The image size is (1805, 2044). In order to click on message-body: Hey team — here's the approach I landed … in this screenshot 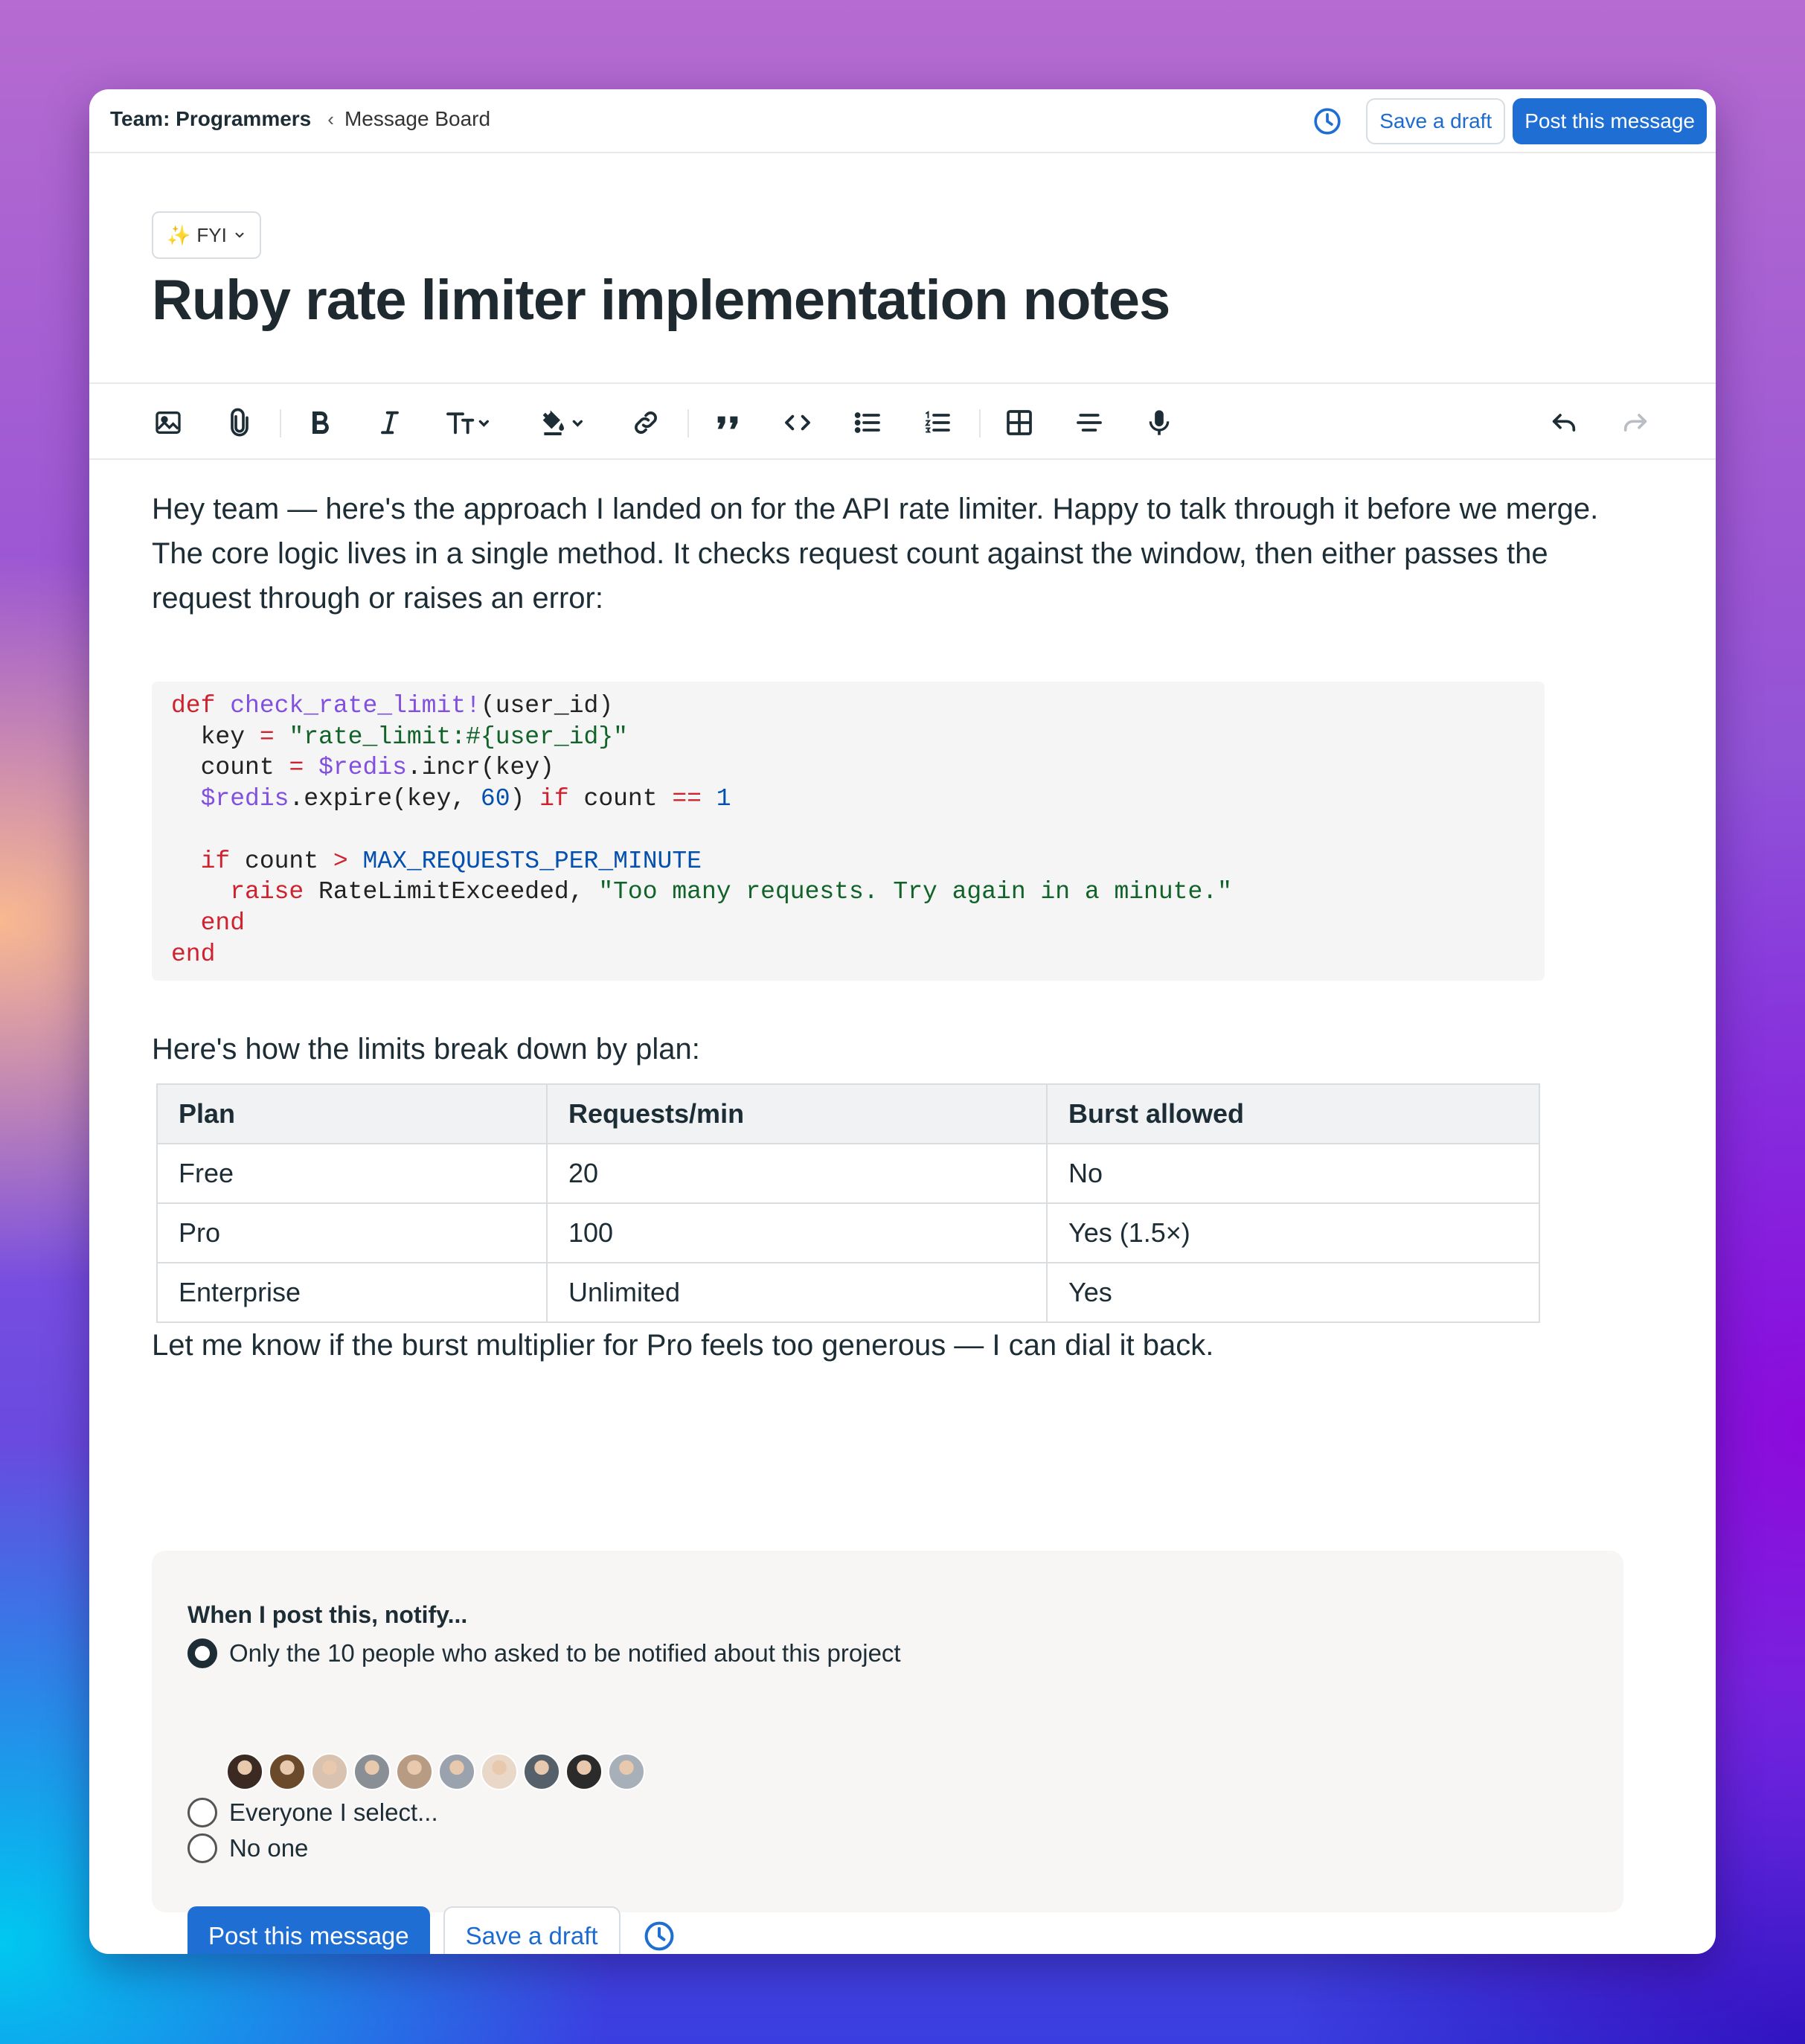, I will do `click(881, 554)`.